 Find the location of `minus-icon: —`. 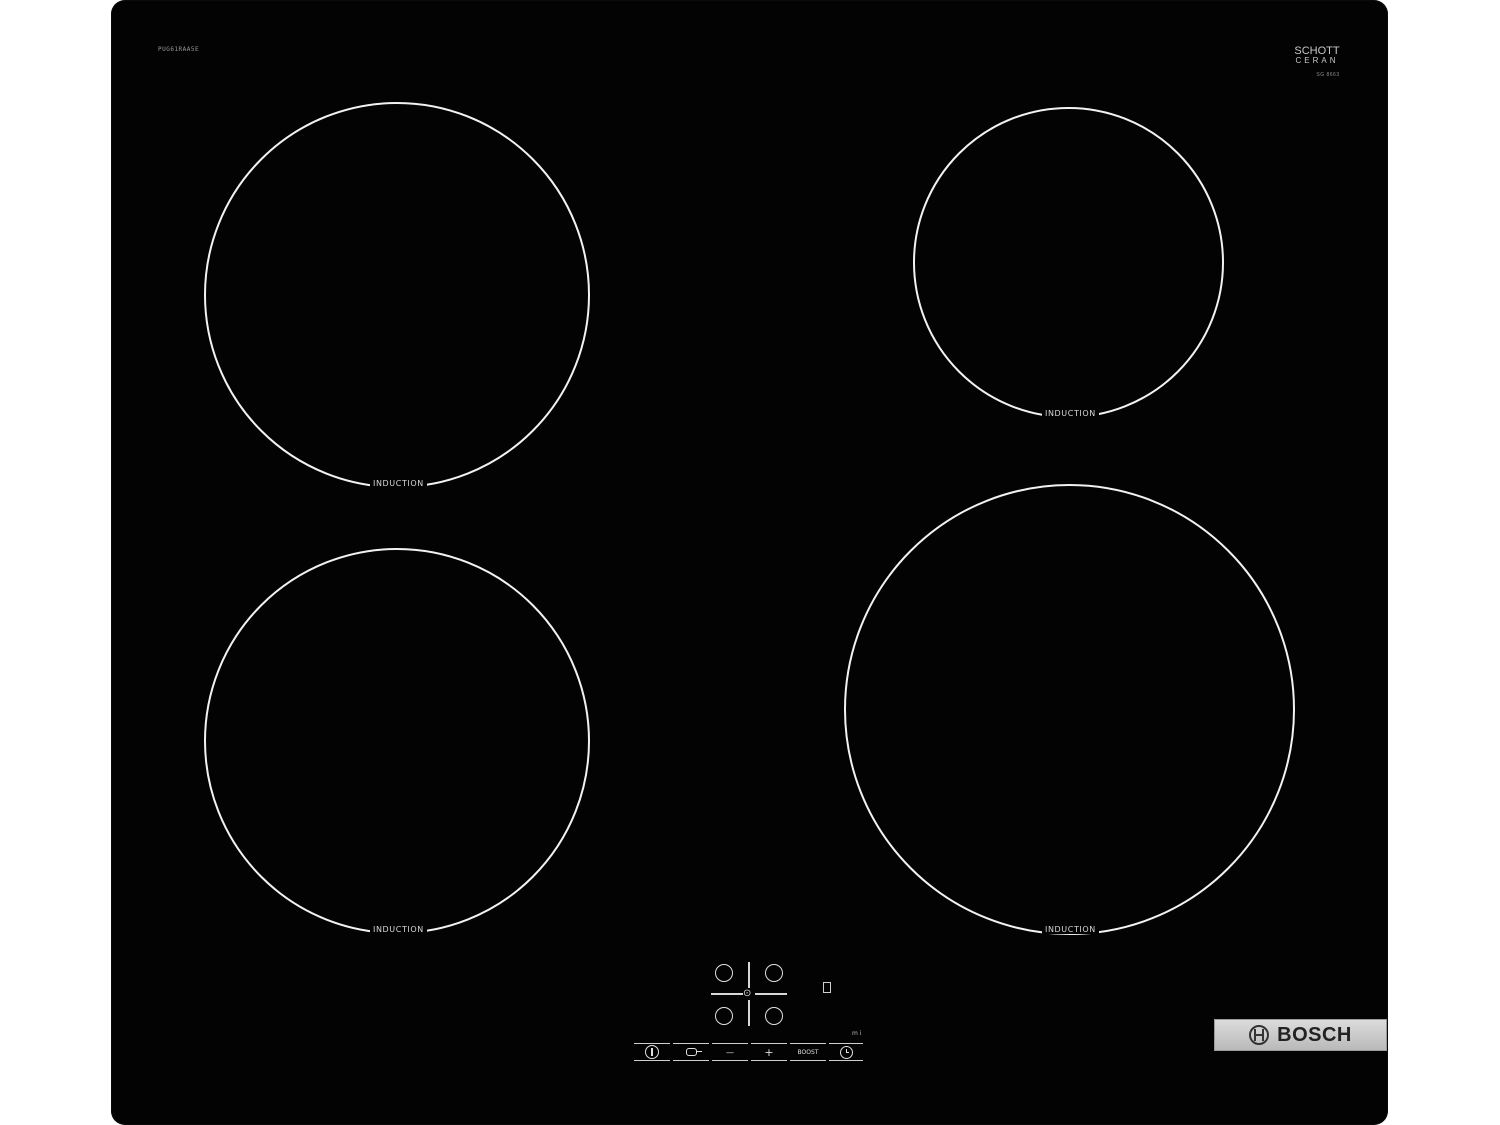

minus-icon: — is located at coordinates (730, 1052).